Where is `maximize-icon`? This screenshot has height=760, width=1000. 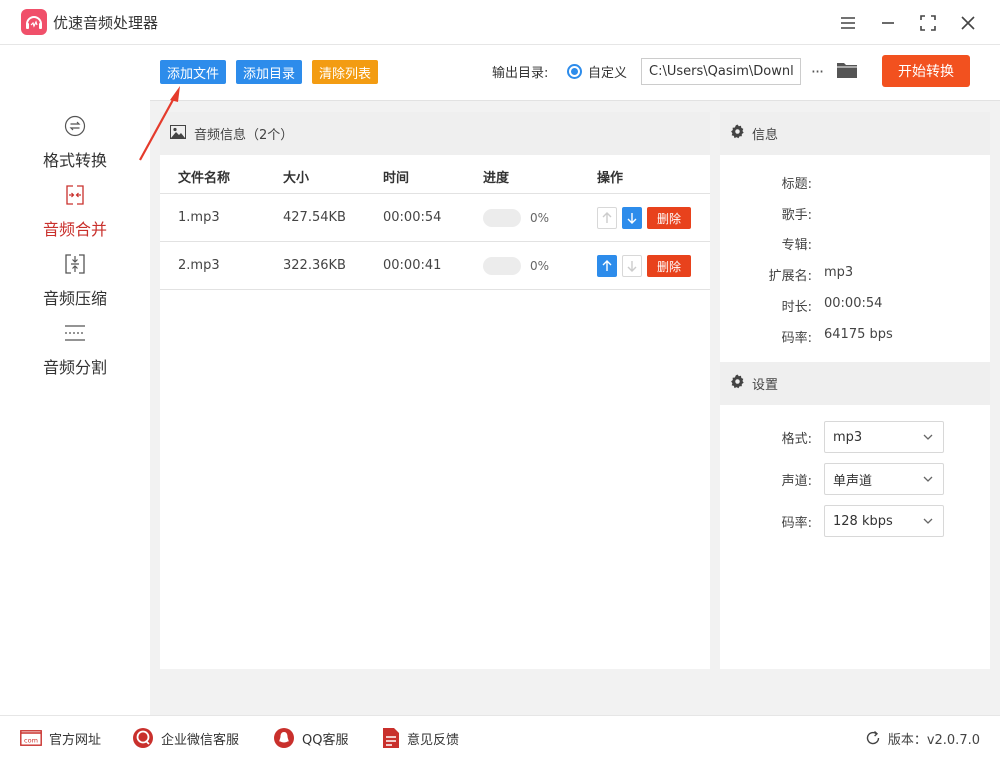
maximize-icon is located at coordinates (928, 23).